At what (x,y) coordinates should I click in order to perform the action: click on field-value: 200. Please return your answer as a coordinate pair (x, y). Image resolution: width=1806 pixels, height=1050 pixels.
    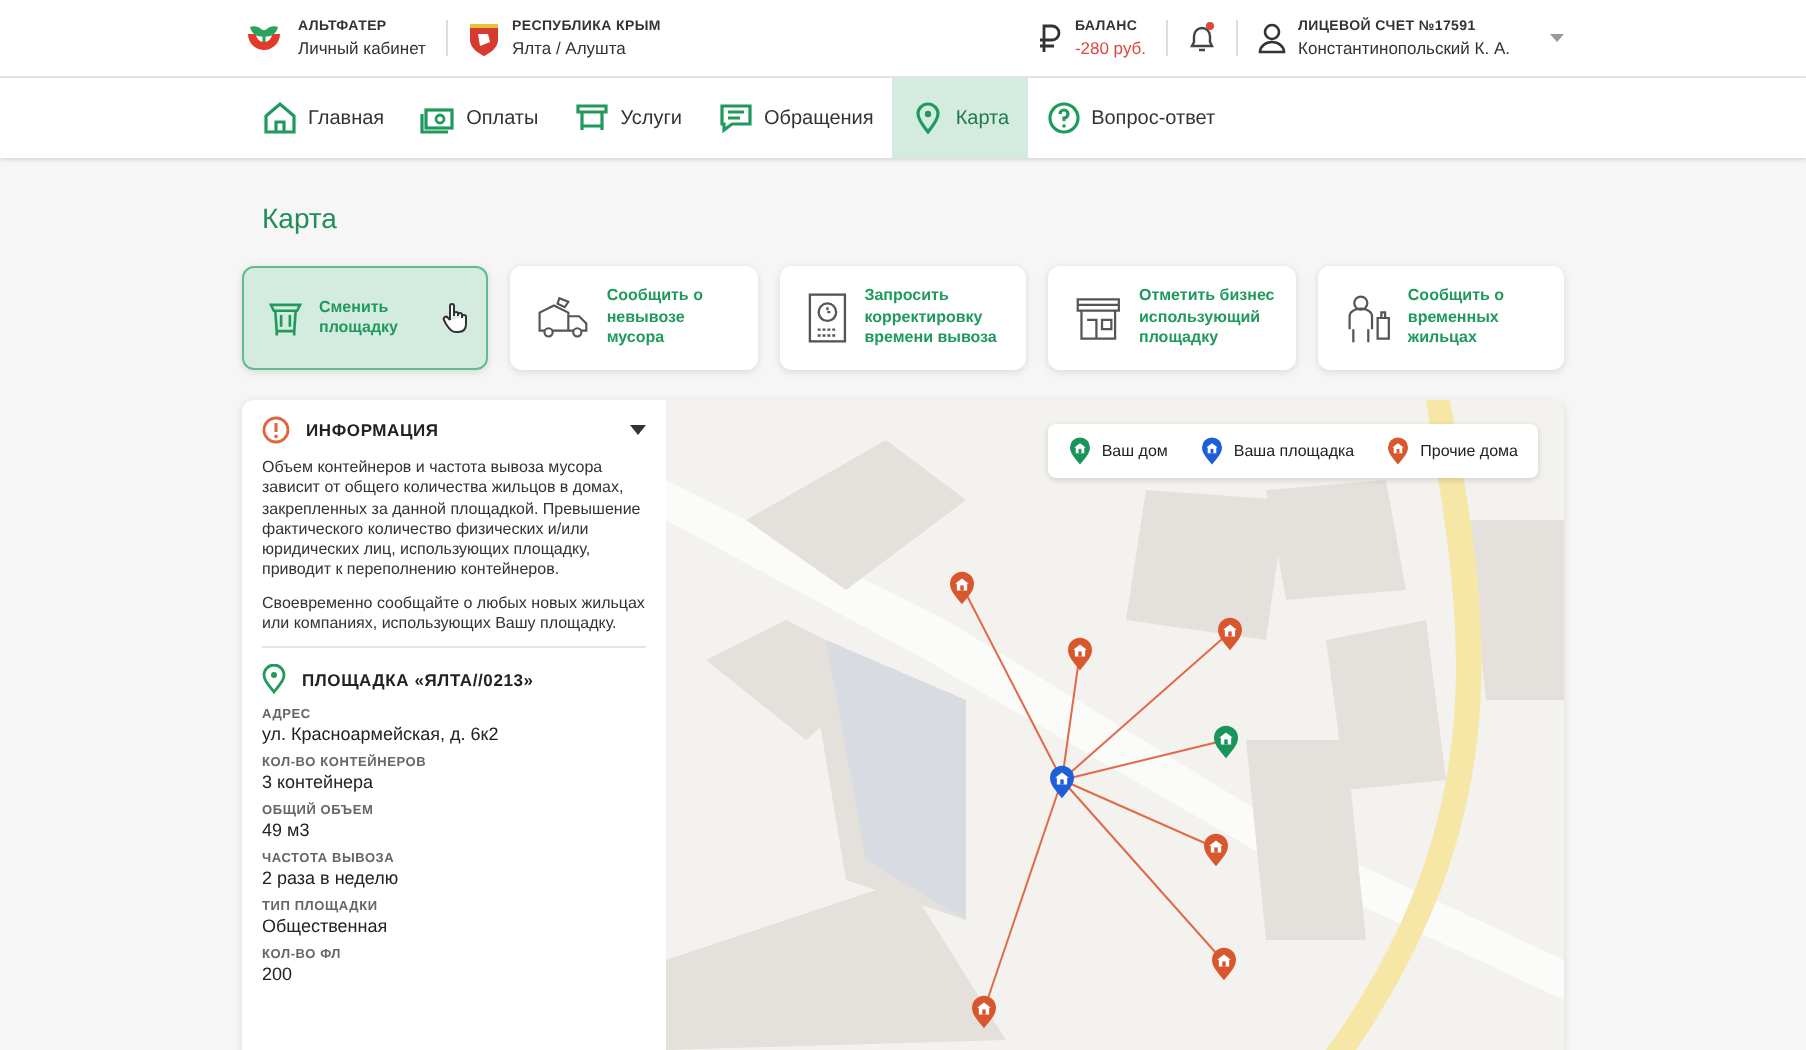
    Looking at the image, I should click on (278, 974).